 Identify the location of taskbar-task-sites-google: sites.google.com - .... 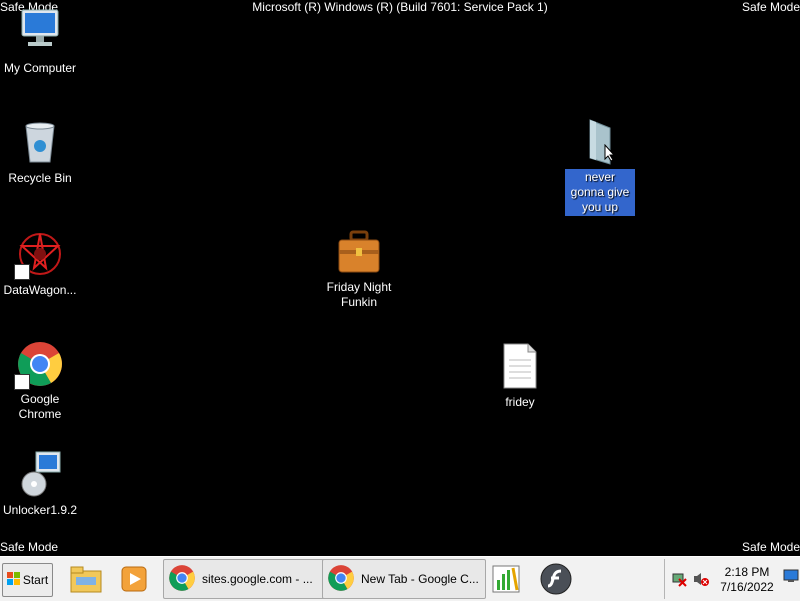
(244, 579).